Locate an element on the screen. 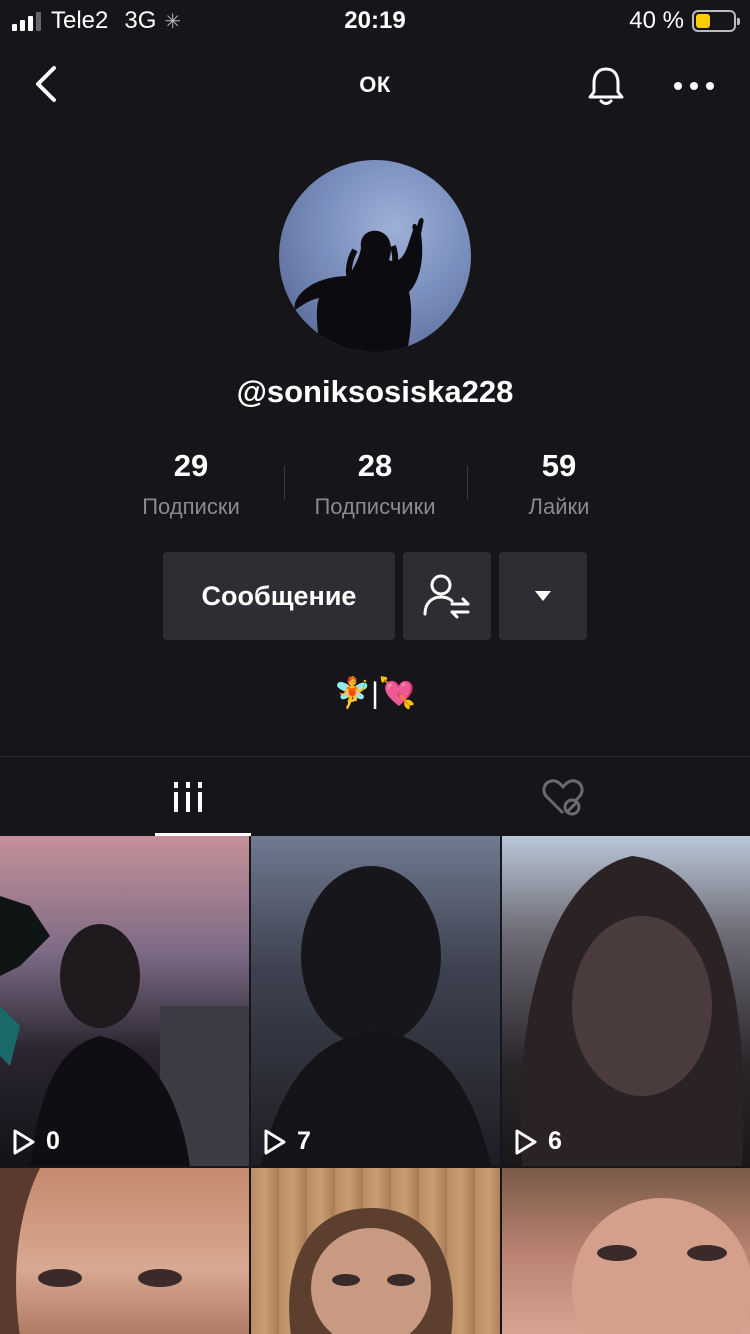 The height and width of the screenshot is (1334, 750). following-label: Подписки is located at coordinates (191, 506).